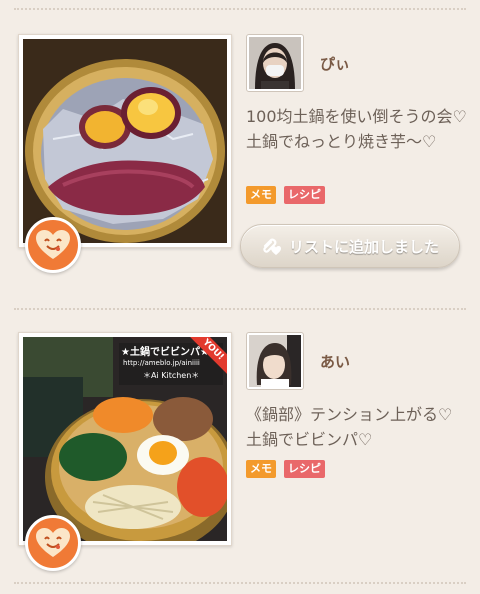 The image size is (480, 594). I want to click on paperclip-heart-icon, so click(272, 246).